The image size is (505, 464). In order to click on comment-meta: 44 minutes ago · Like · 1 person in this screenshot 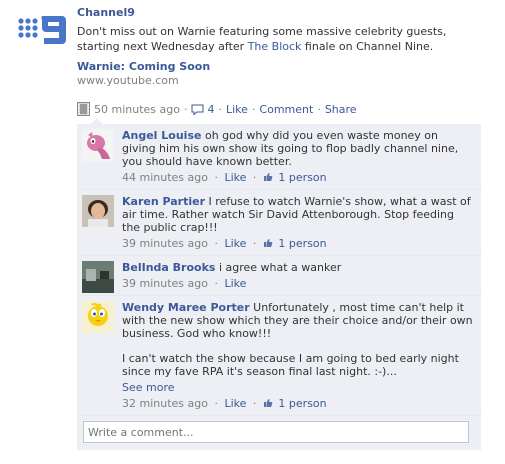, I will do `click(298, 177)`.